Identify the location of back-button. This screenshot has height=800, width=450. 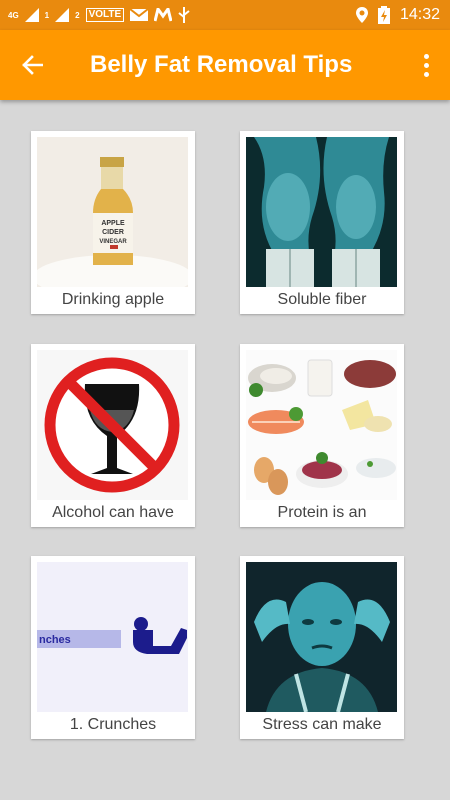
(32, 65).